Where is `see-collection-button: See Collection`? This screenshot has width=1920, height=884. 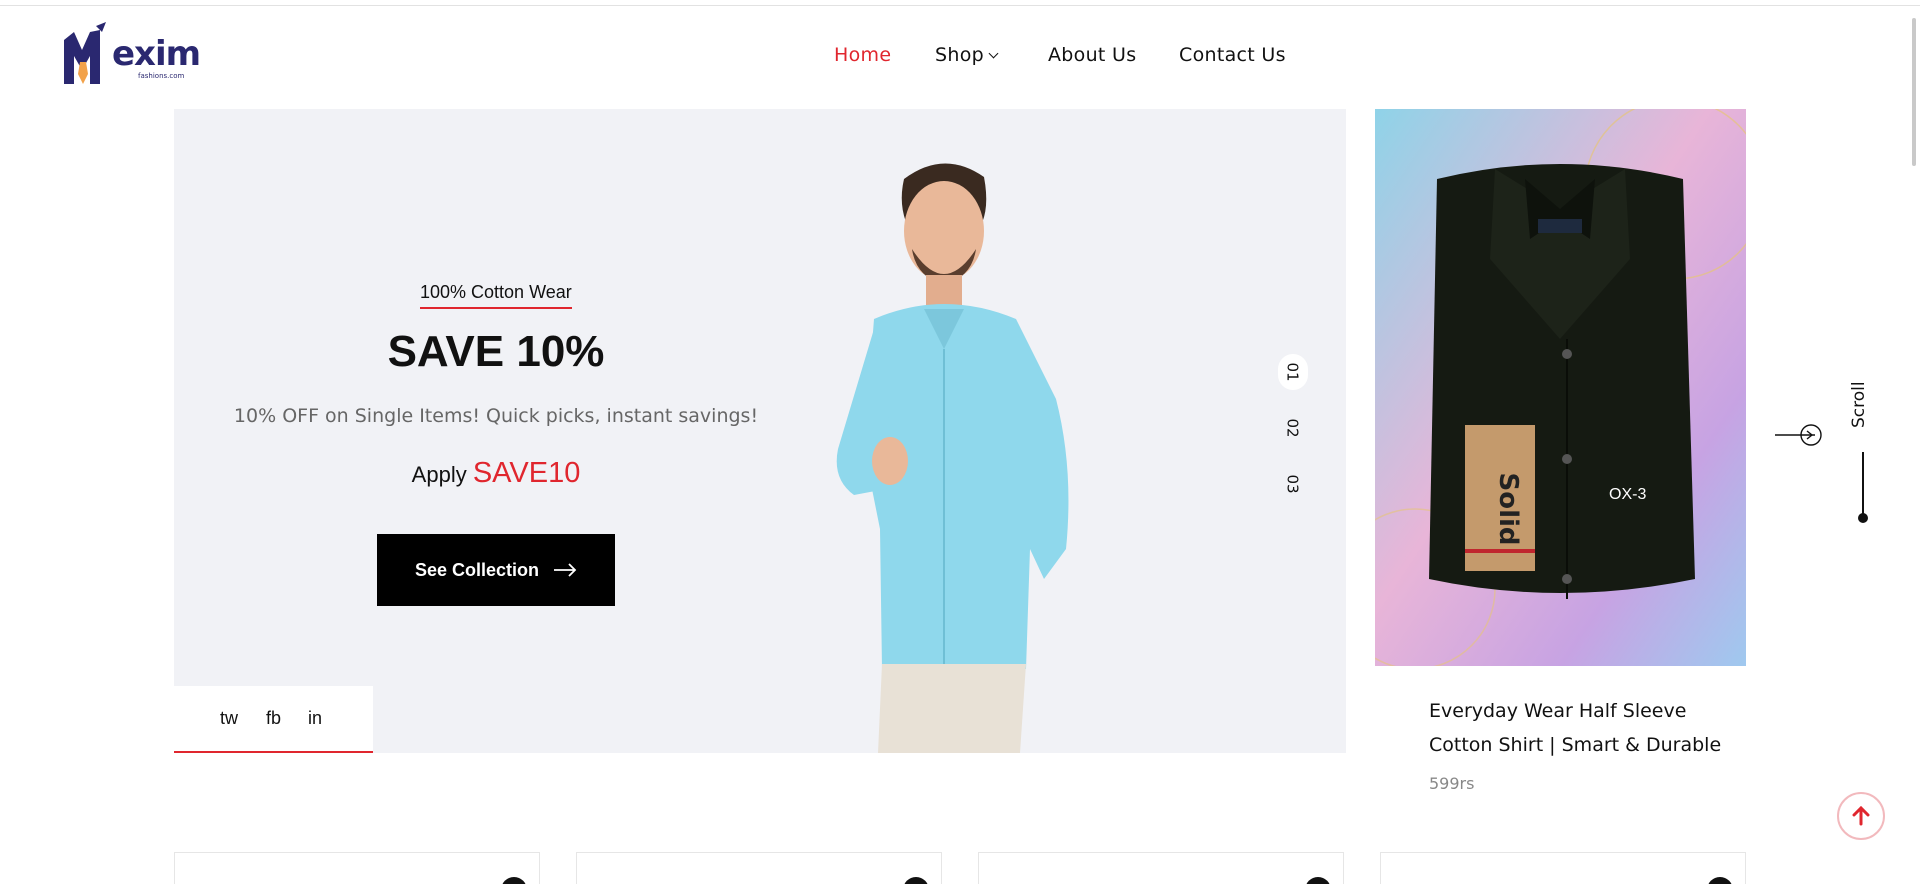 see-collection-button: See Collection is located at coordinates (496, 570).